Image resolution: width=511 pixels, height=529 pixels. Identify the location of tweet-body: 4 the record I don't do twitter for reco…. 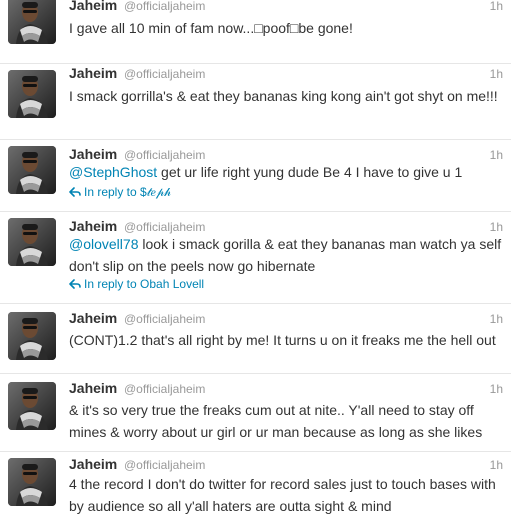
(282, 495).